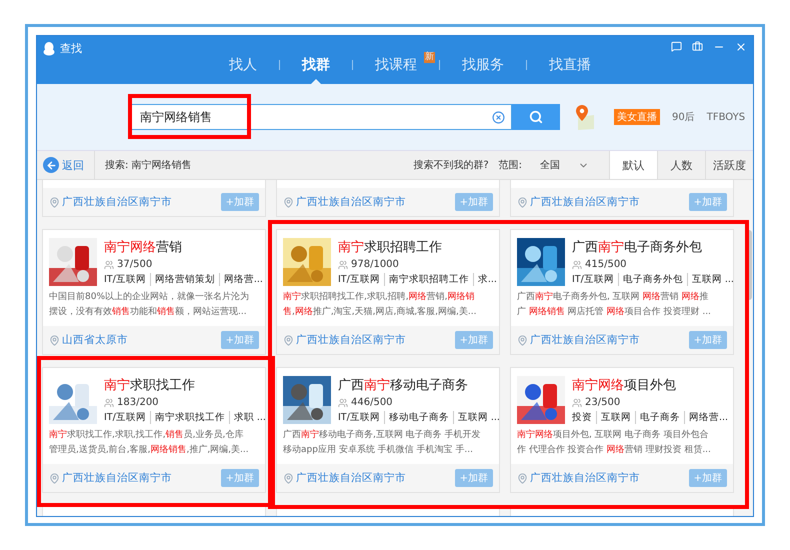  Describe the element at coordinates (415, 385) in the screenshot. I see `group-title: 广西南宁移动电子商务` at that location.